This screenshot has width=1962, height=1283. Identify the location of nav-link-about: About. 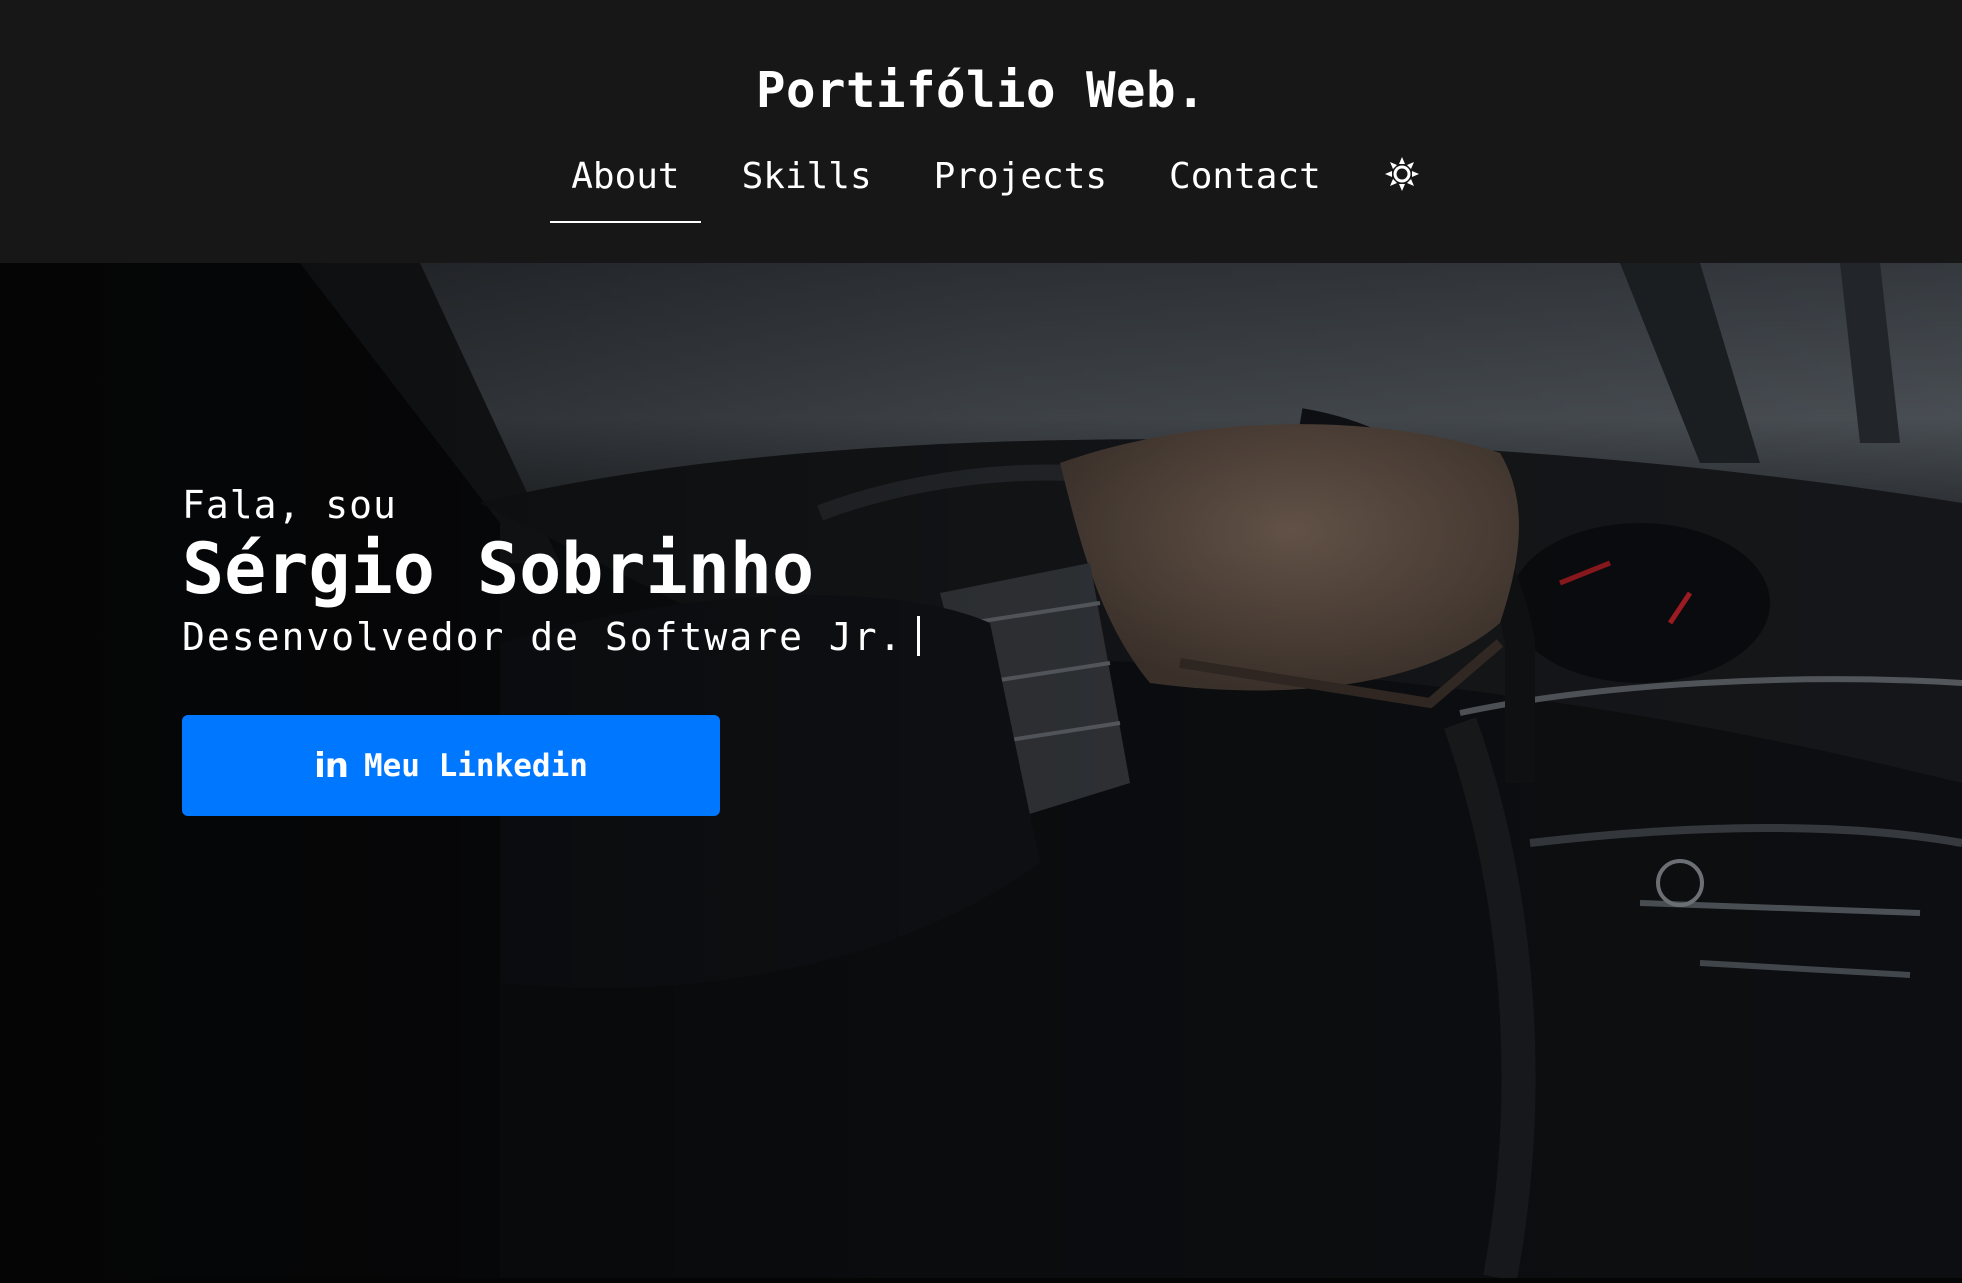
(625, 186).